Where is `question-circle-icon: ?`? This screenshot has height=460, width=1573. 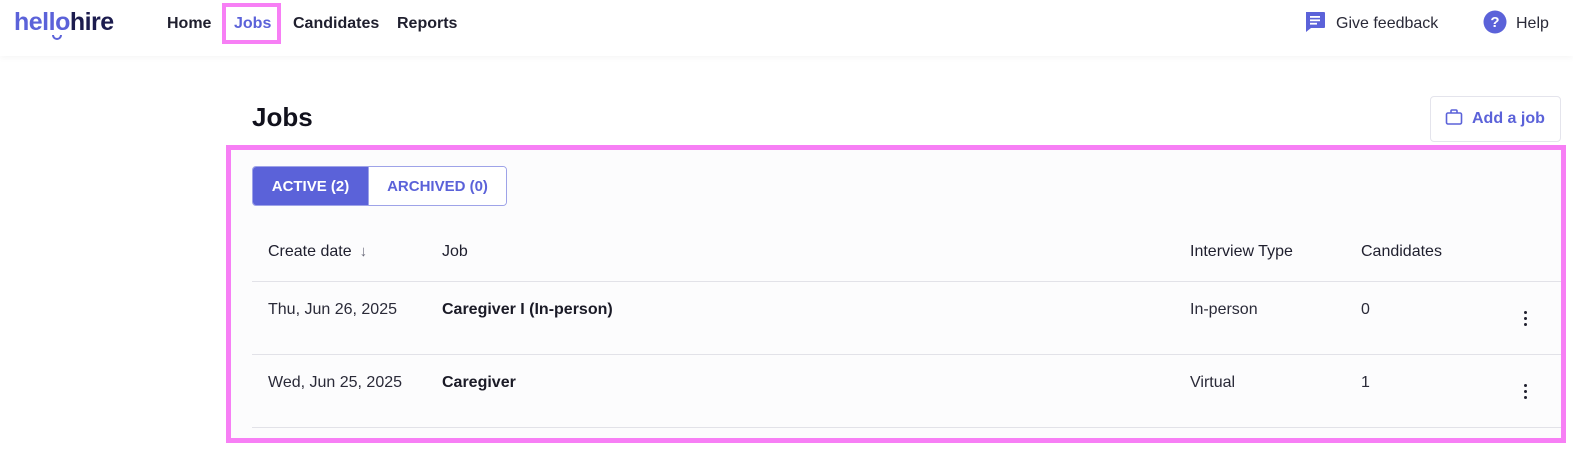 question-circle-icon: ? is located at coordinates (1495, 24).